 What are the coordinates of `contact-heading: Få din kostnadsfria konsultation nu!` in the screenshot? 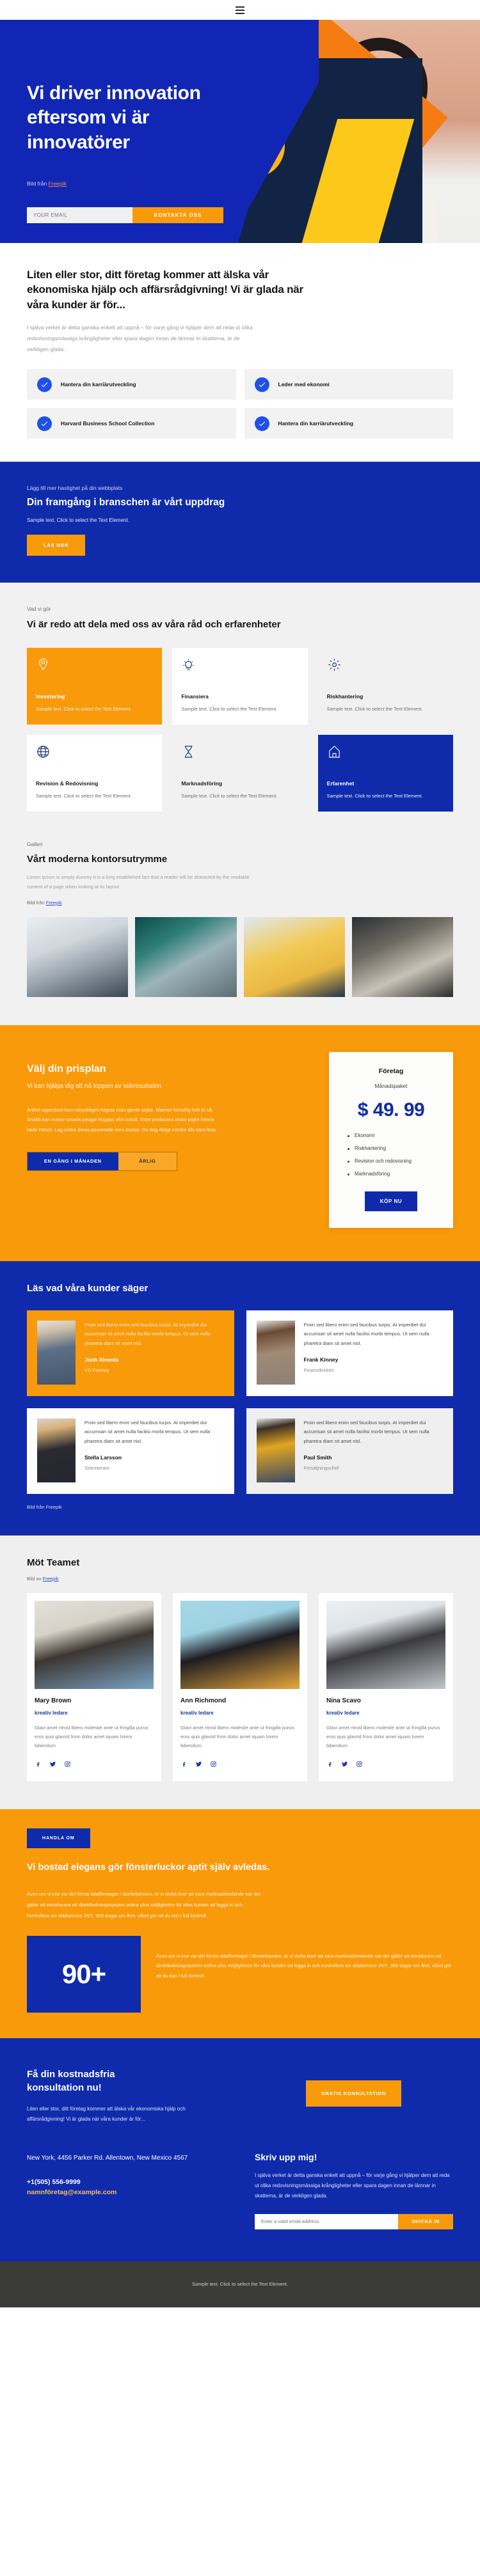 It's located at (71, 2080).